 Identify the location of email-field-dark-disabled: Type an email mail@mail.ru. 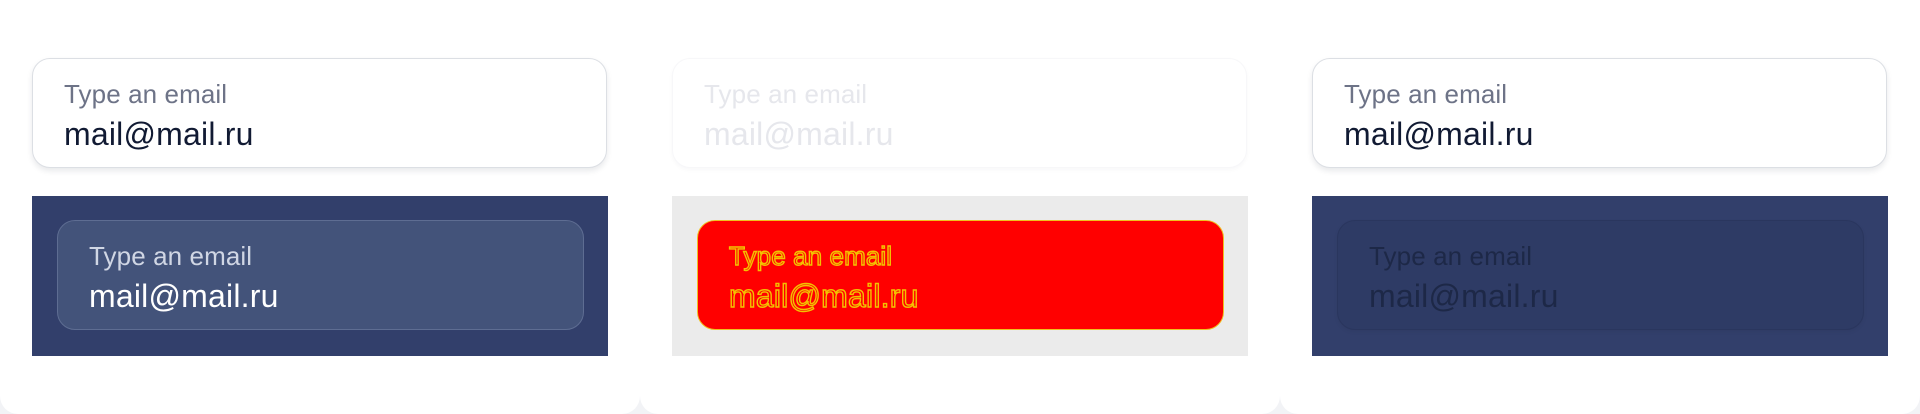
(1600, 275).